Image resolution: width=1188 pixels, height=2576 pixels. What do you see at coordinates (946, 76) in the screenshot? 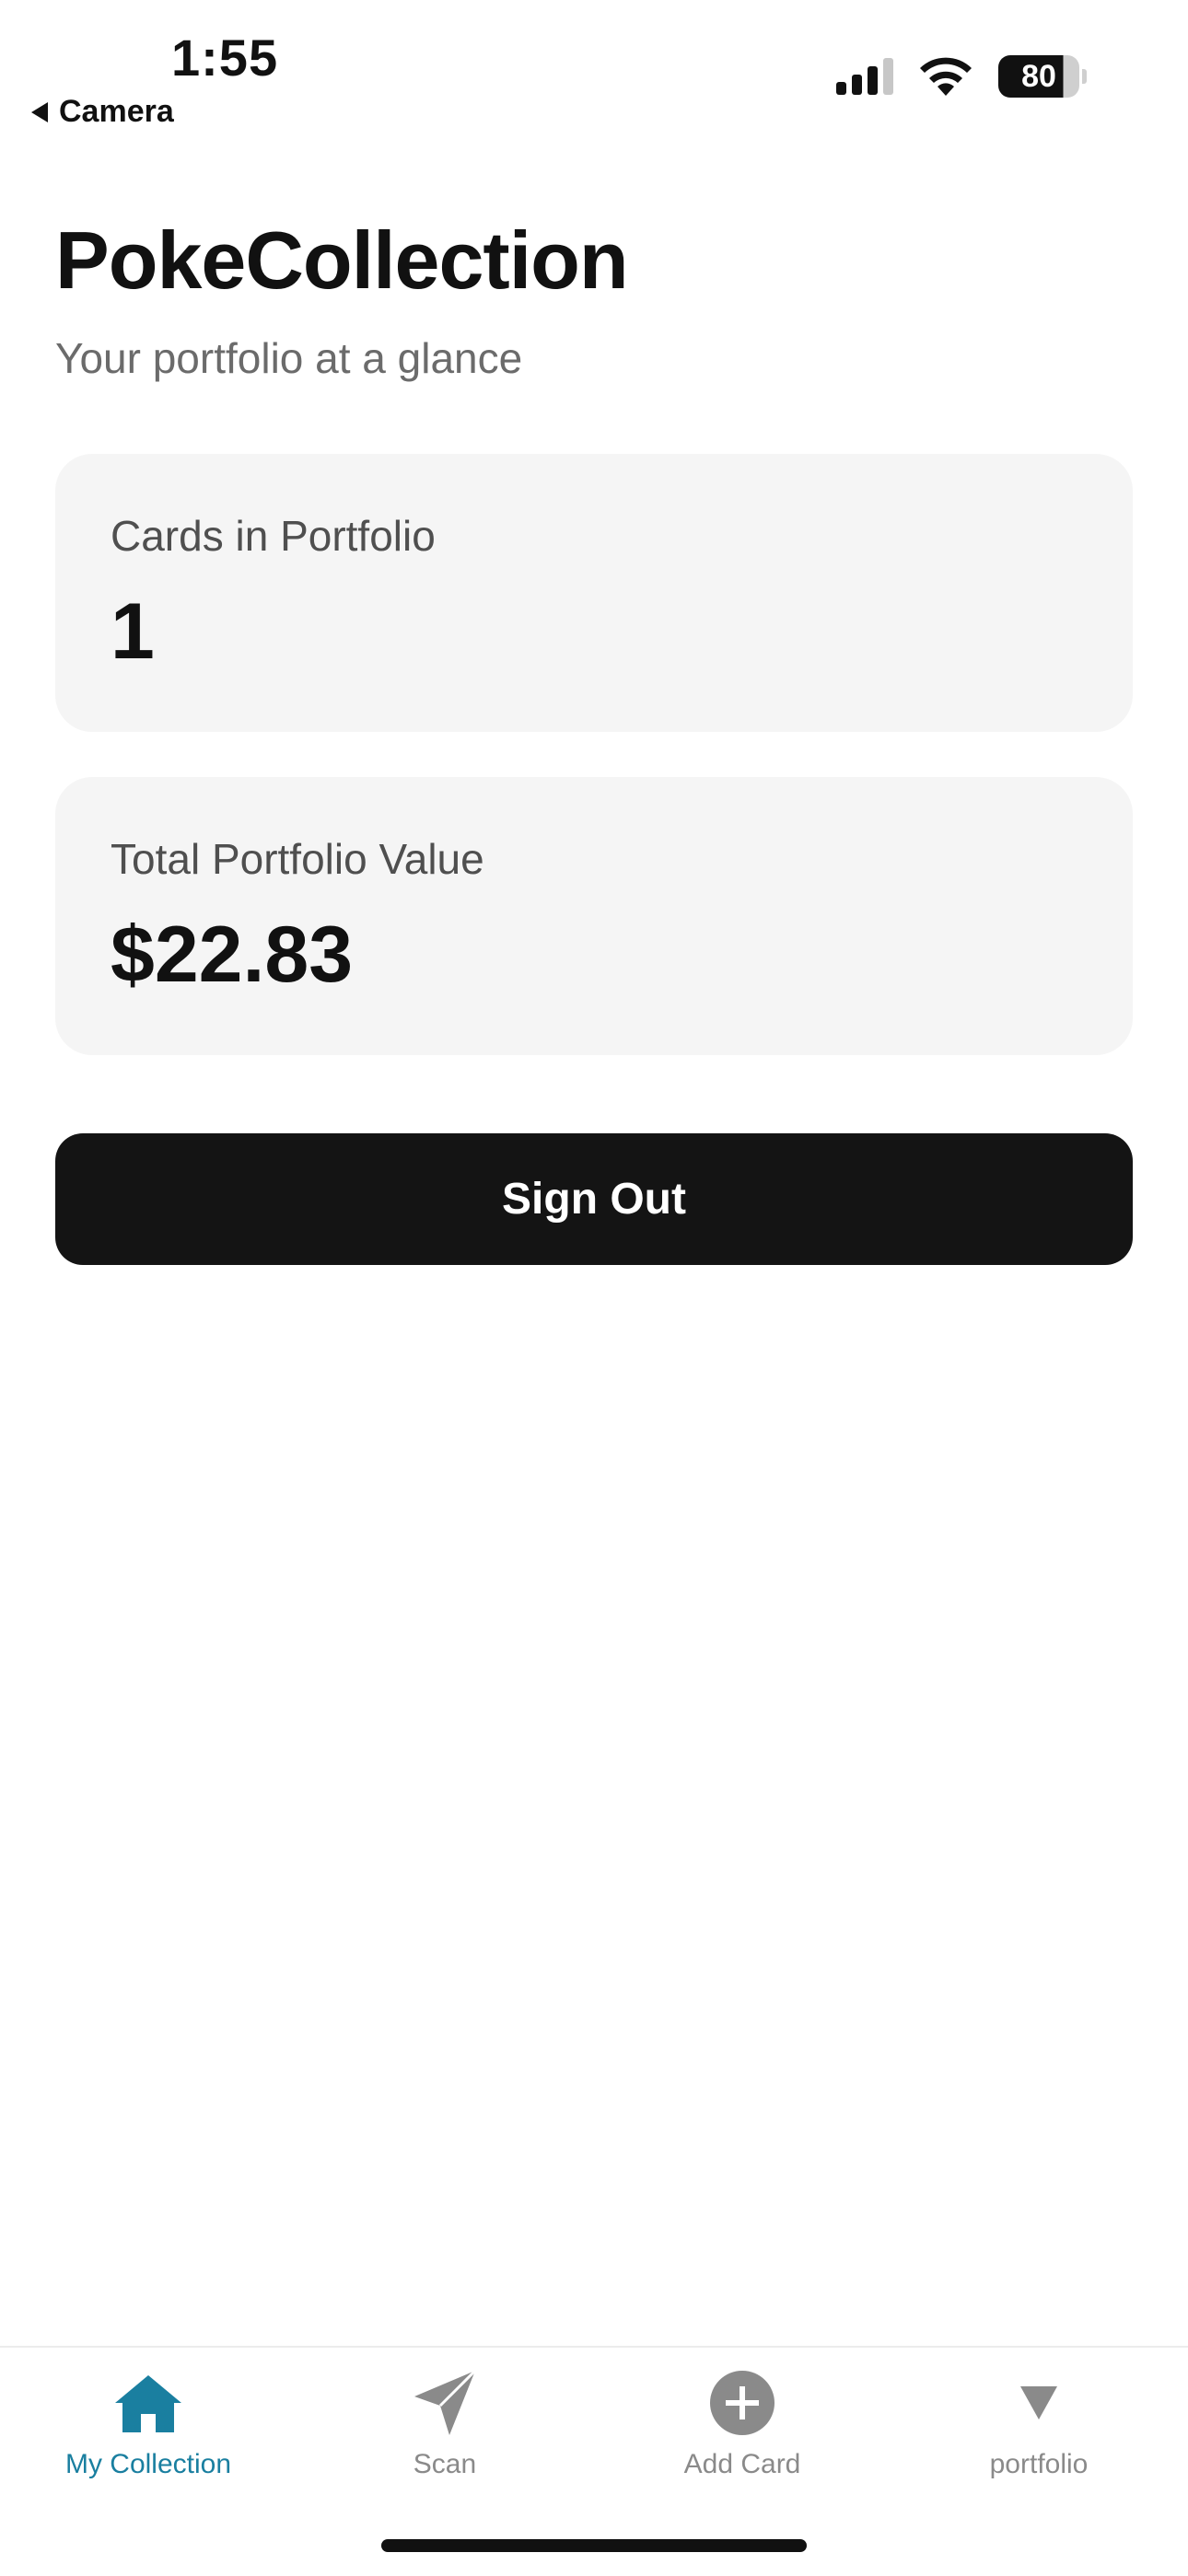
I see `wifi-icon` at bounding box center [946, 76].